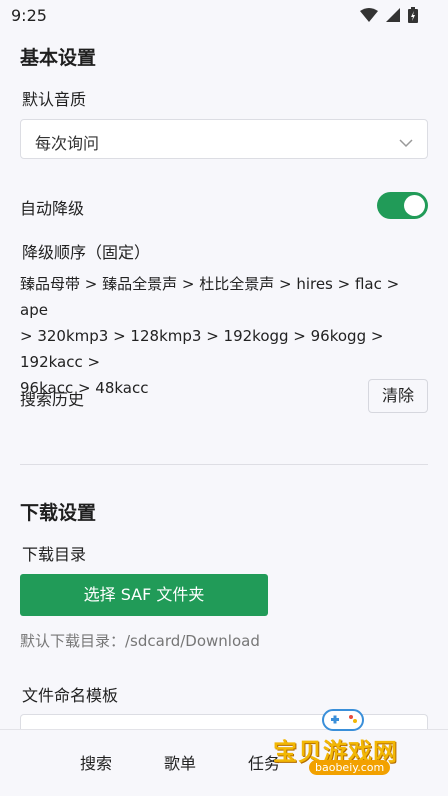 The height and width of the screenshot is (796, 448). I want to click on wifi-icon, so click(369, 15).